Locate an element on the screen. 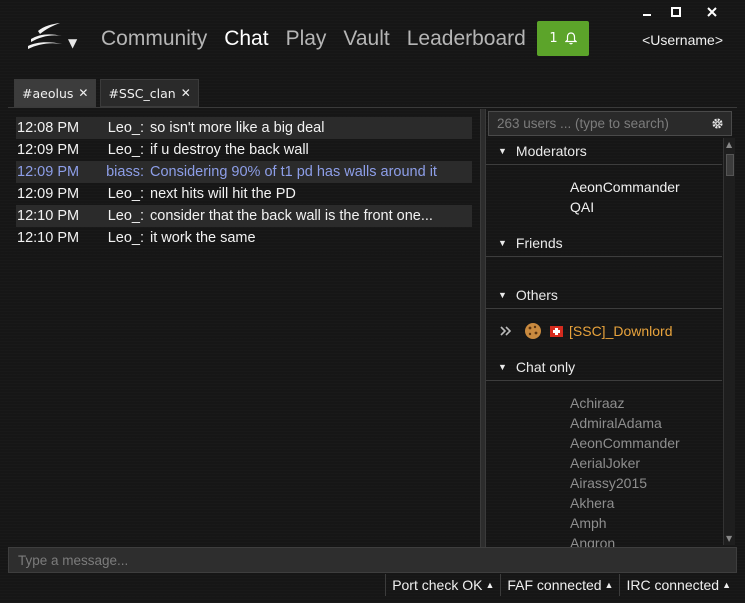  message-time: 12:08 PM is located at coordinates (48, 128).